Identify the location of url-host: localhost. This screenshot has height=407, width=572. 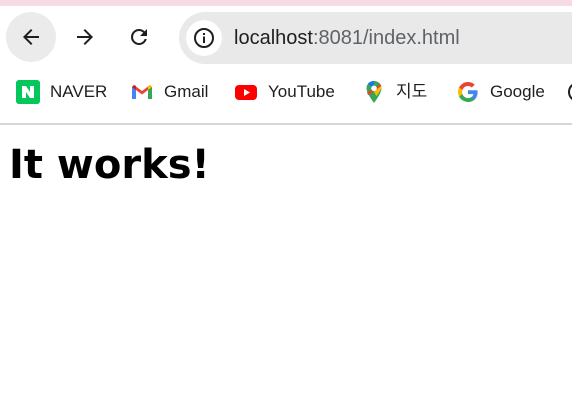
(273, 38).